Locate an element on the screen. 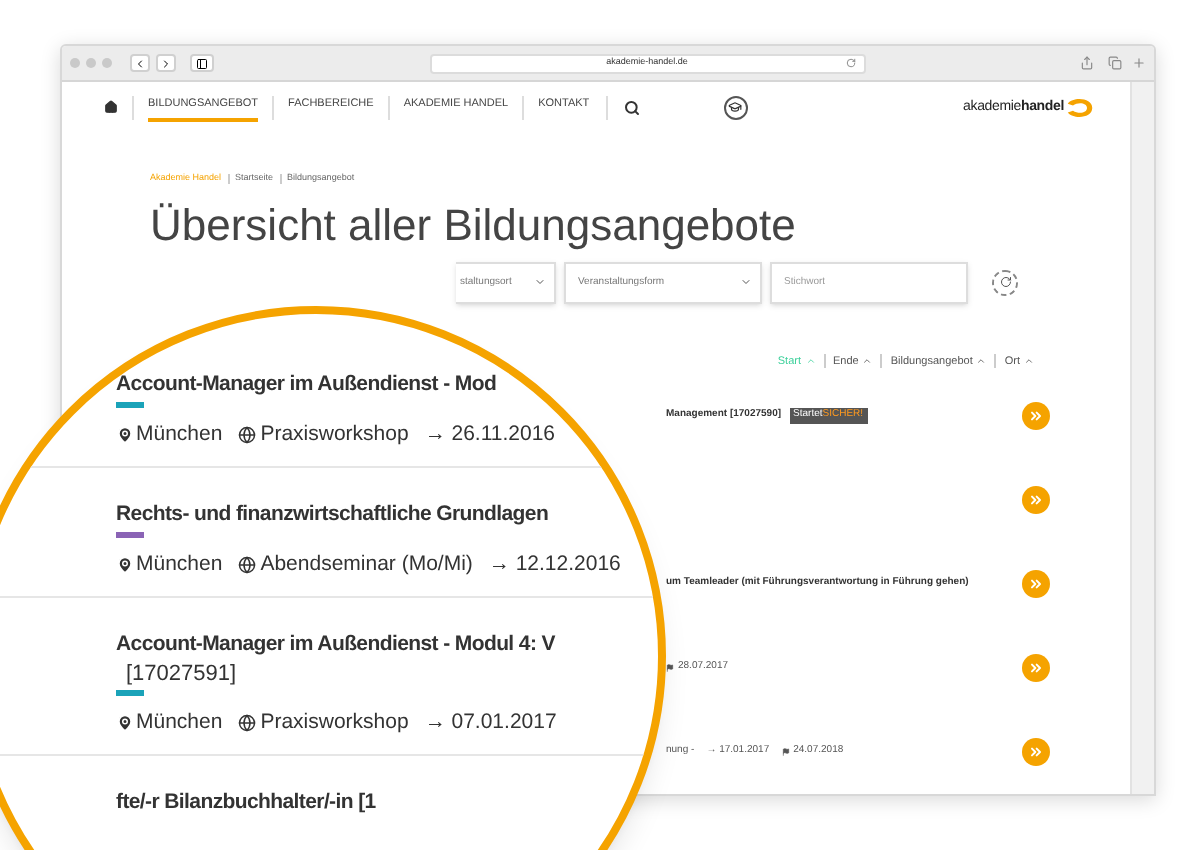 This screenshot has width=1204, height=850. forward-button is located at coordinates (166, 63).